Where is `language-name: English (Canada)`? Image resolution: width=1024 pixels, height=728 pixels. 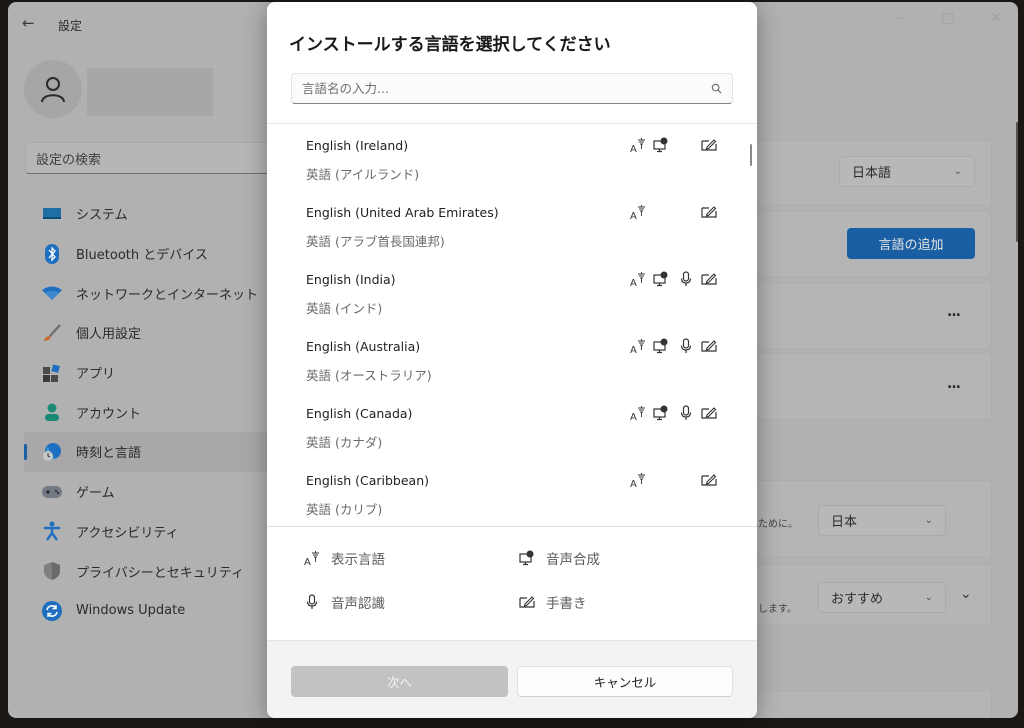
language-name: English (Canada) is located at coordinates (359, 413).